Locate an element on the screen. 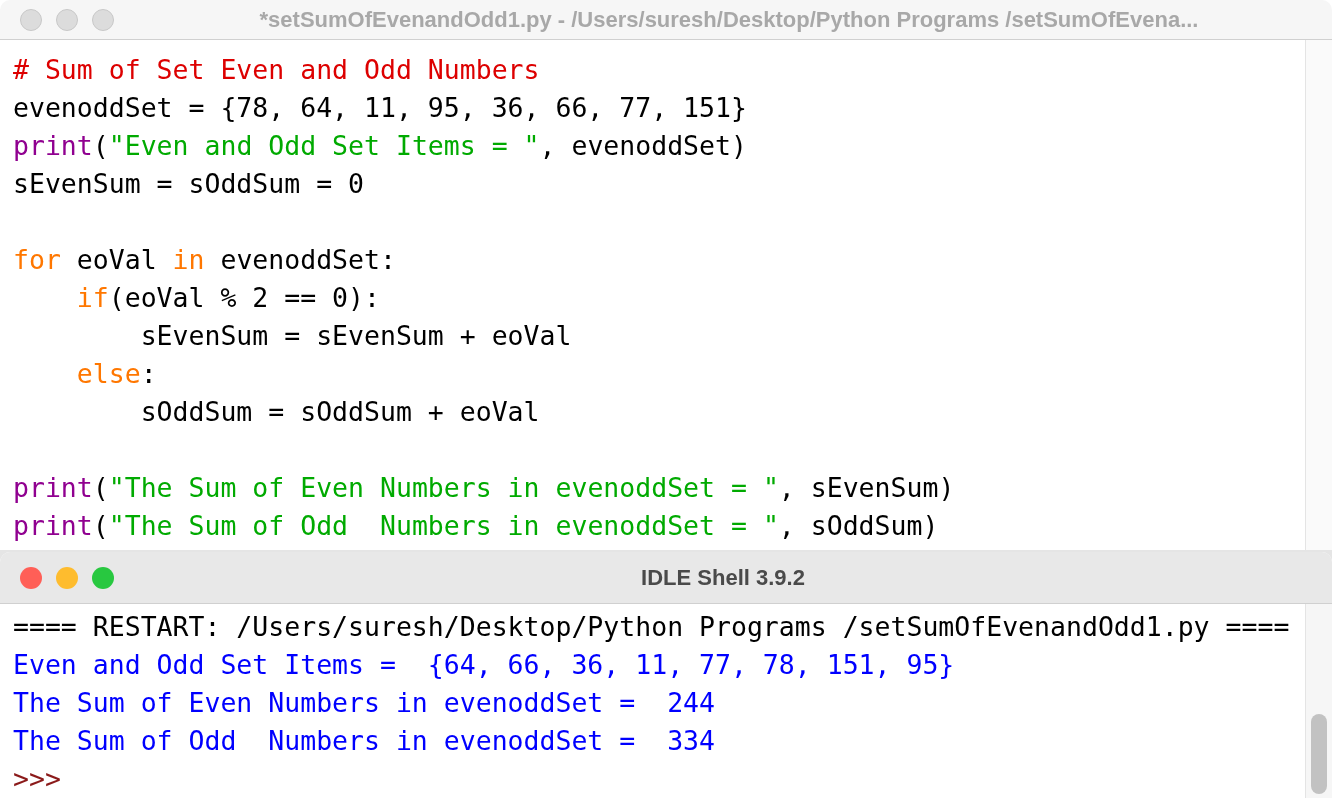  code-line: else: is located at coordinates (116, 374).